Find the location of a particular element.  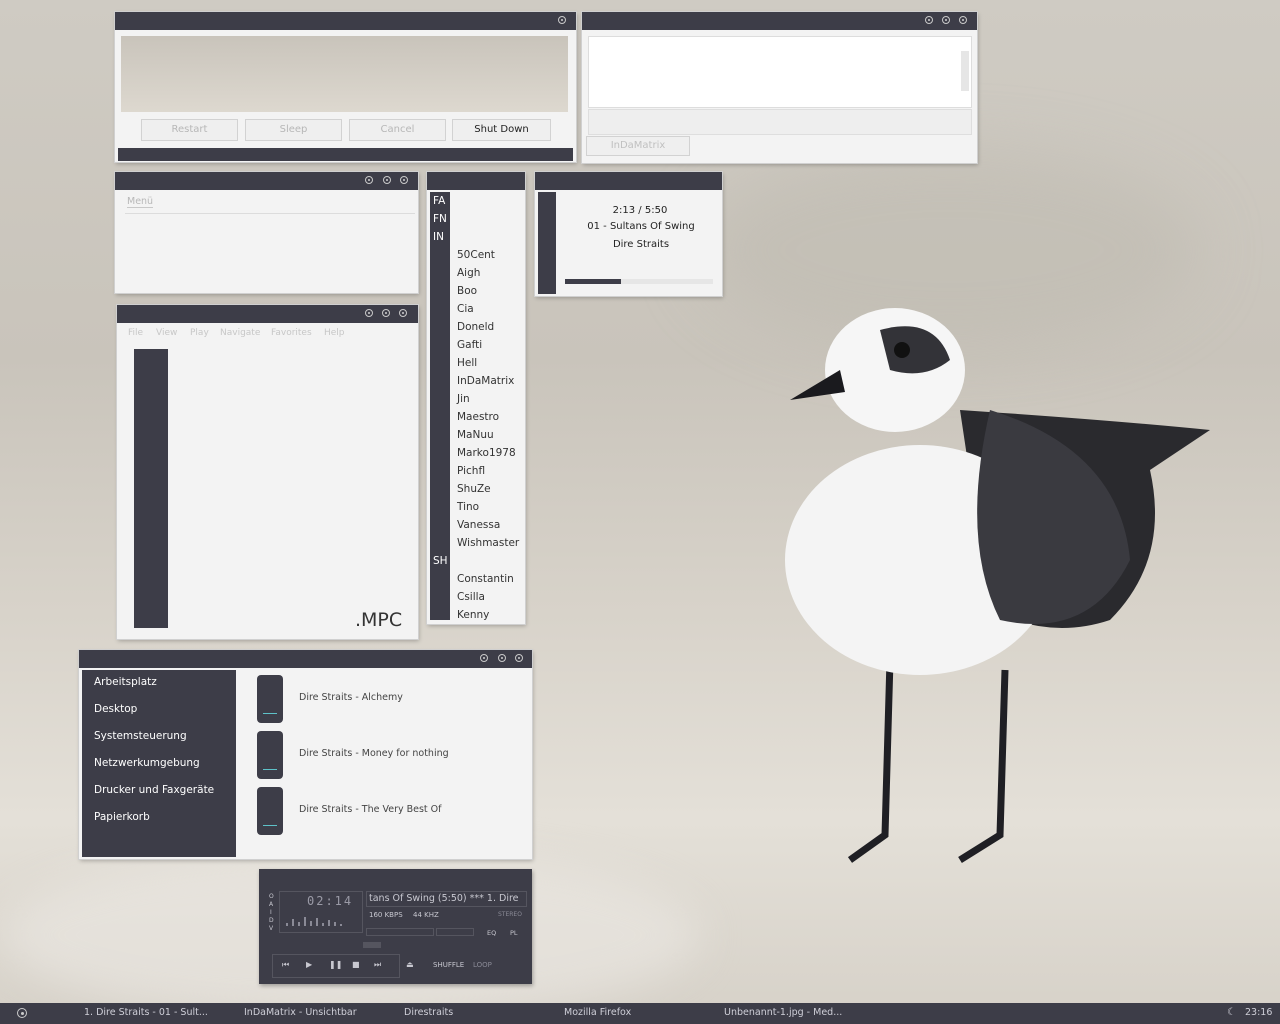

contact-item: Marko1978 is located at coordinates (486, 453).